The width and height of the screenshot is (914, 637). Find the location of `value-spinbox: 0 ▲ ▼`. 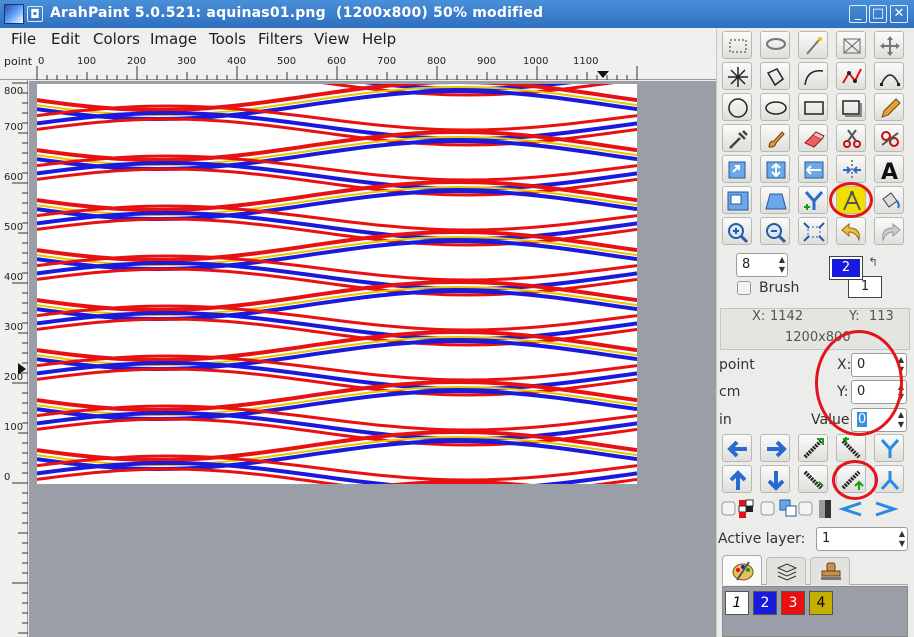

value-spinbox: 0 ▲ ▼ is located at coordinates (879, 420).